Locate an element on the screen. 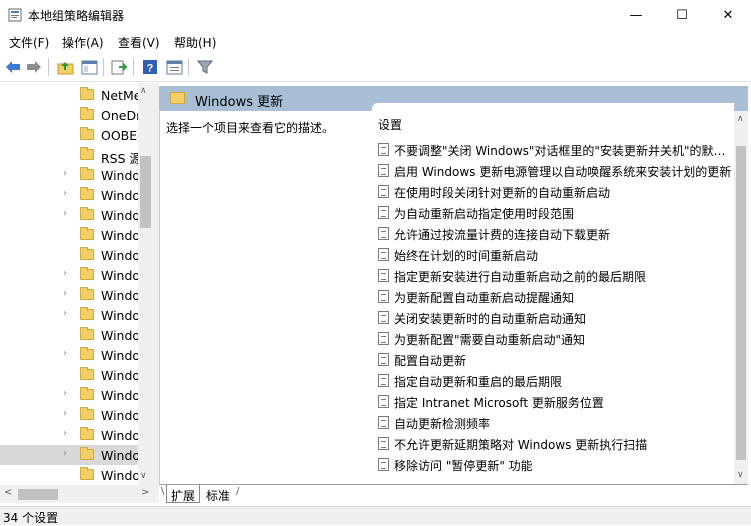  setting-row: 为更新配置自动重新启动提醒通知 is located at coordinates (553, 296).